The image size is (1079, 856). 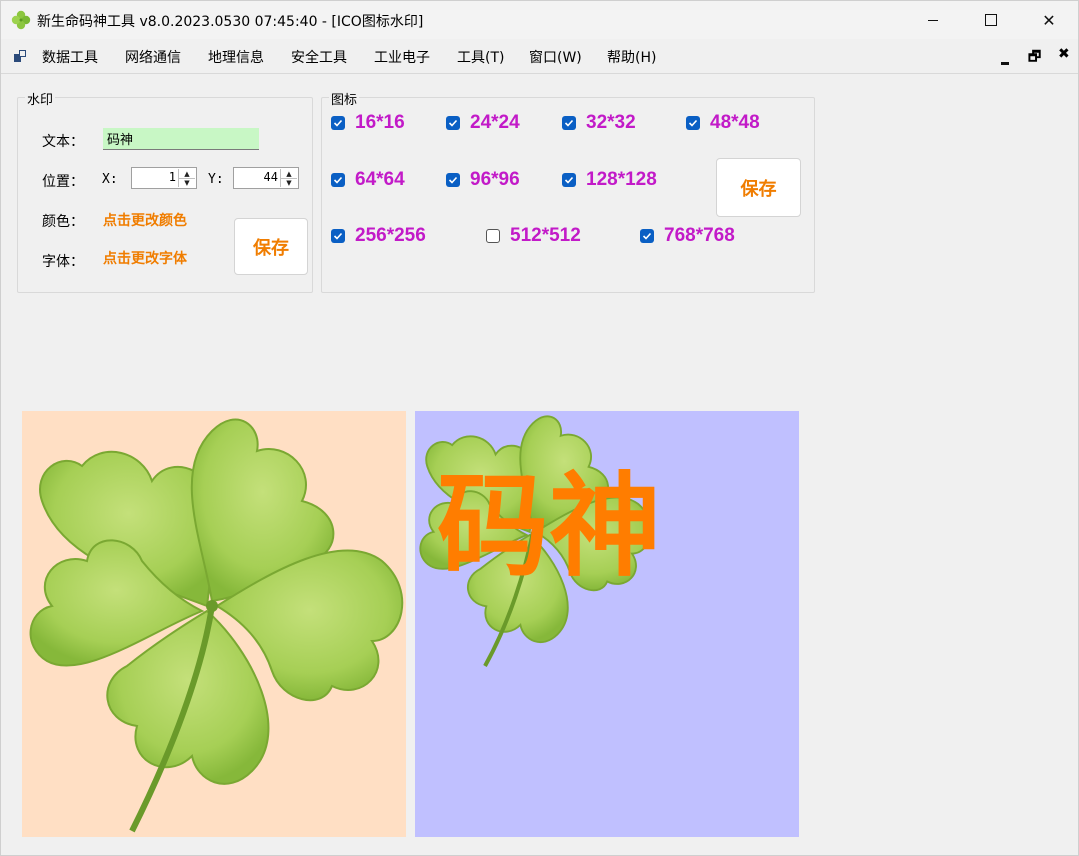 What do you see at coordinates (549, 527) in the screenshot?
I see `watermark-overlay-text: 码神` at bounding box center [549, 527].